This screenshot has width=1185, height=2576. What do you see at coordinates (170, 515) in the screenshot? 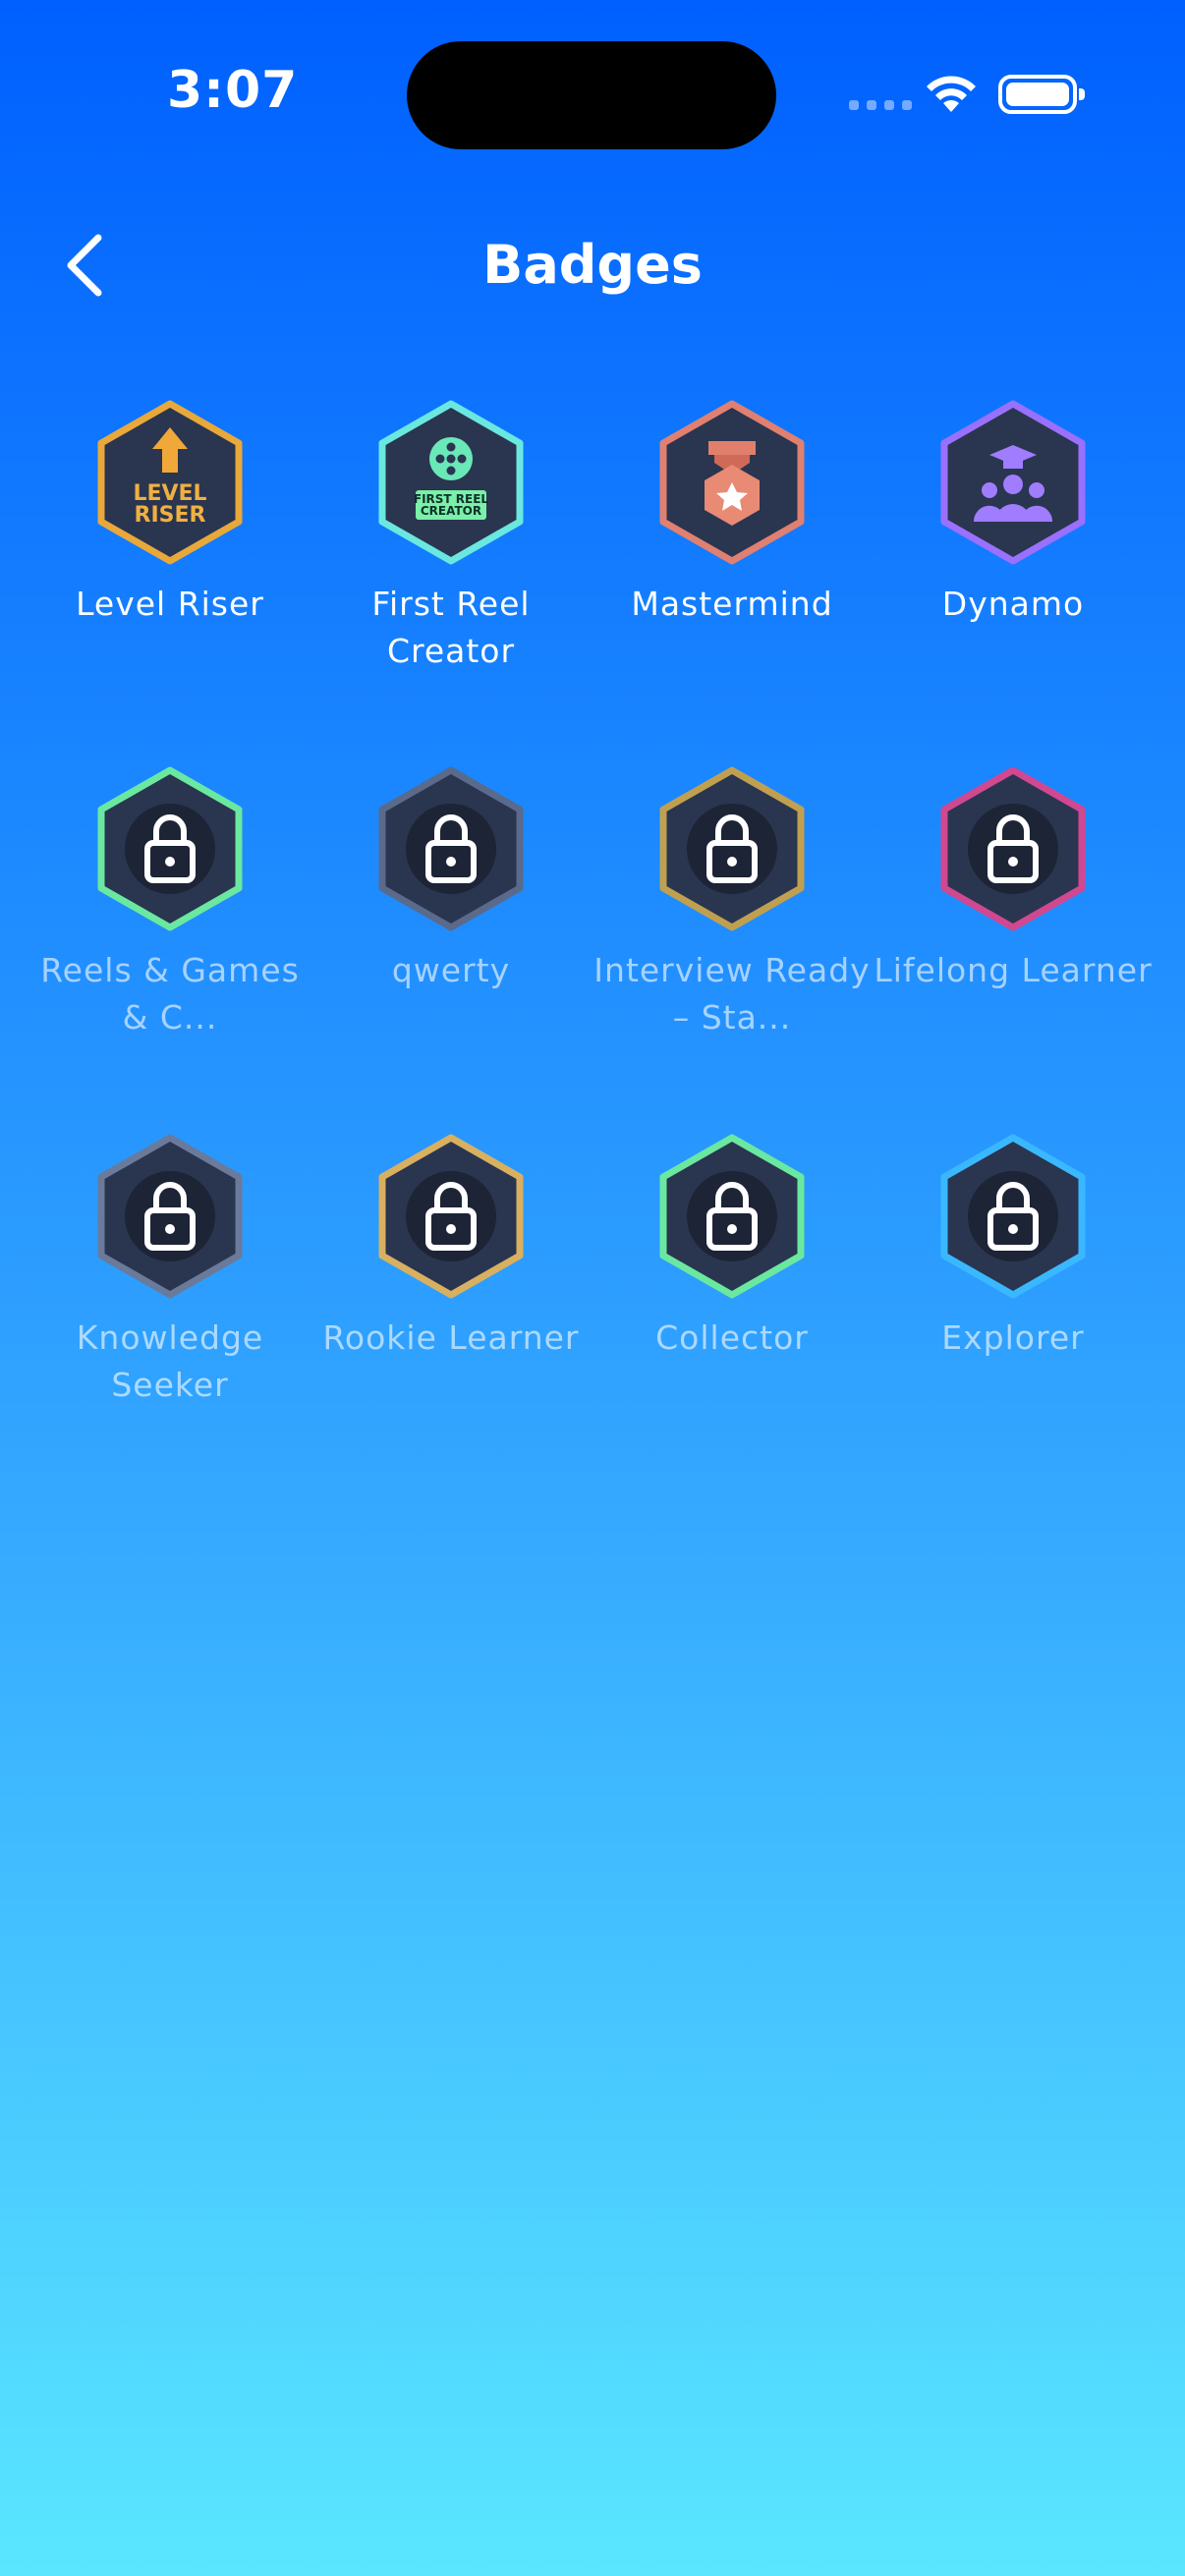
I see `badge-emblem-text: RISER` at bounding box center [170, 515].